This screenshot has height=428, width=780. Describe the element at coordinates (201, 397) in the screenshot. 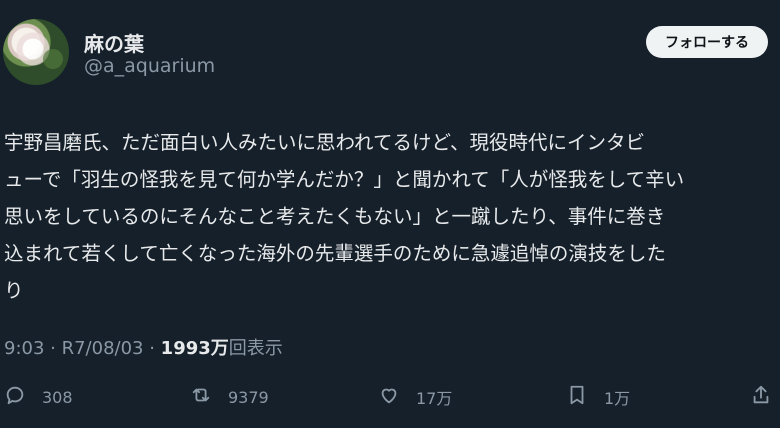

I see `retweet-icon` at that location.